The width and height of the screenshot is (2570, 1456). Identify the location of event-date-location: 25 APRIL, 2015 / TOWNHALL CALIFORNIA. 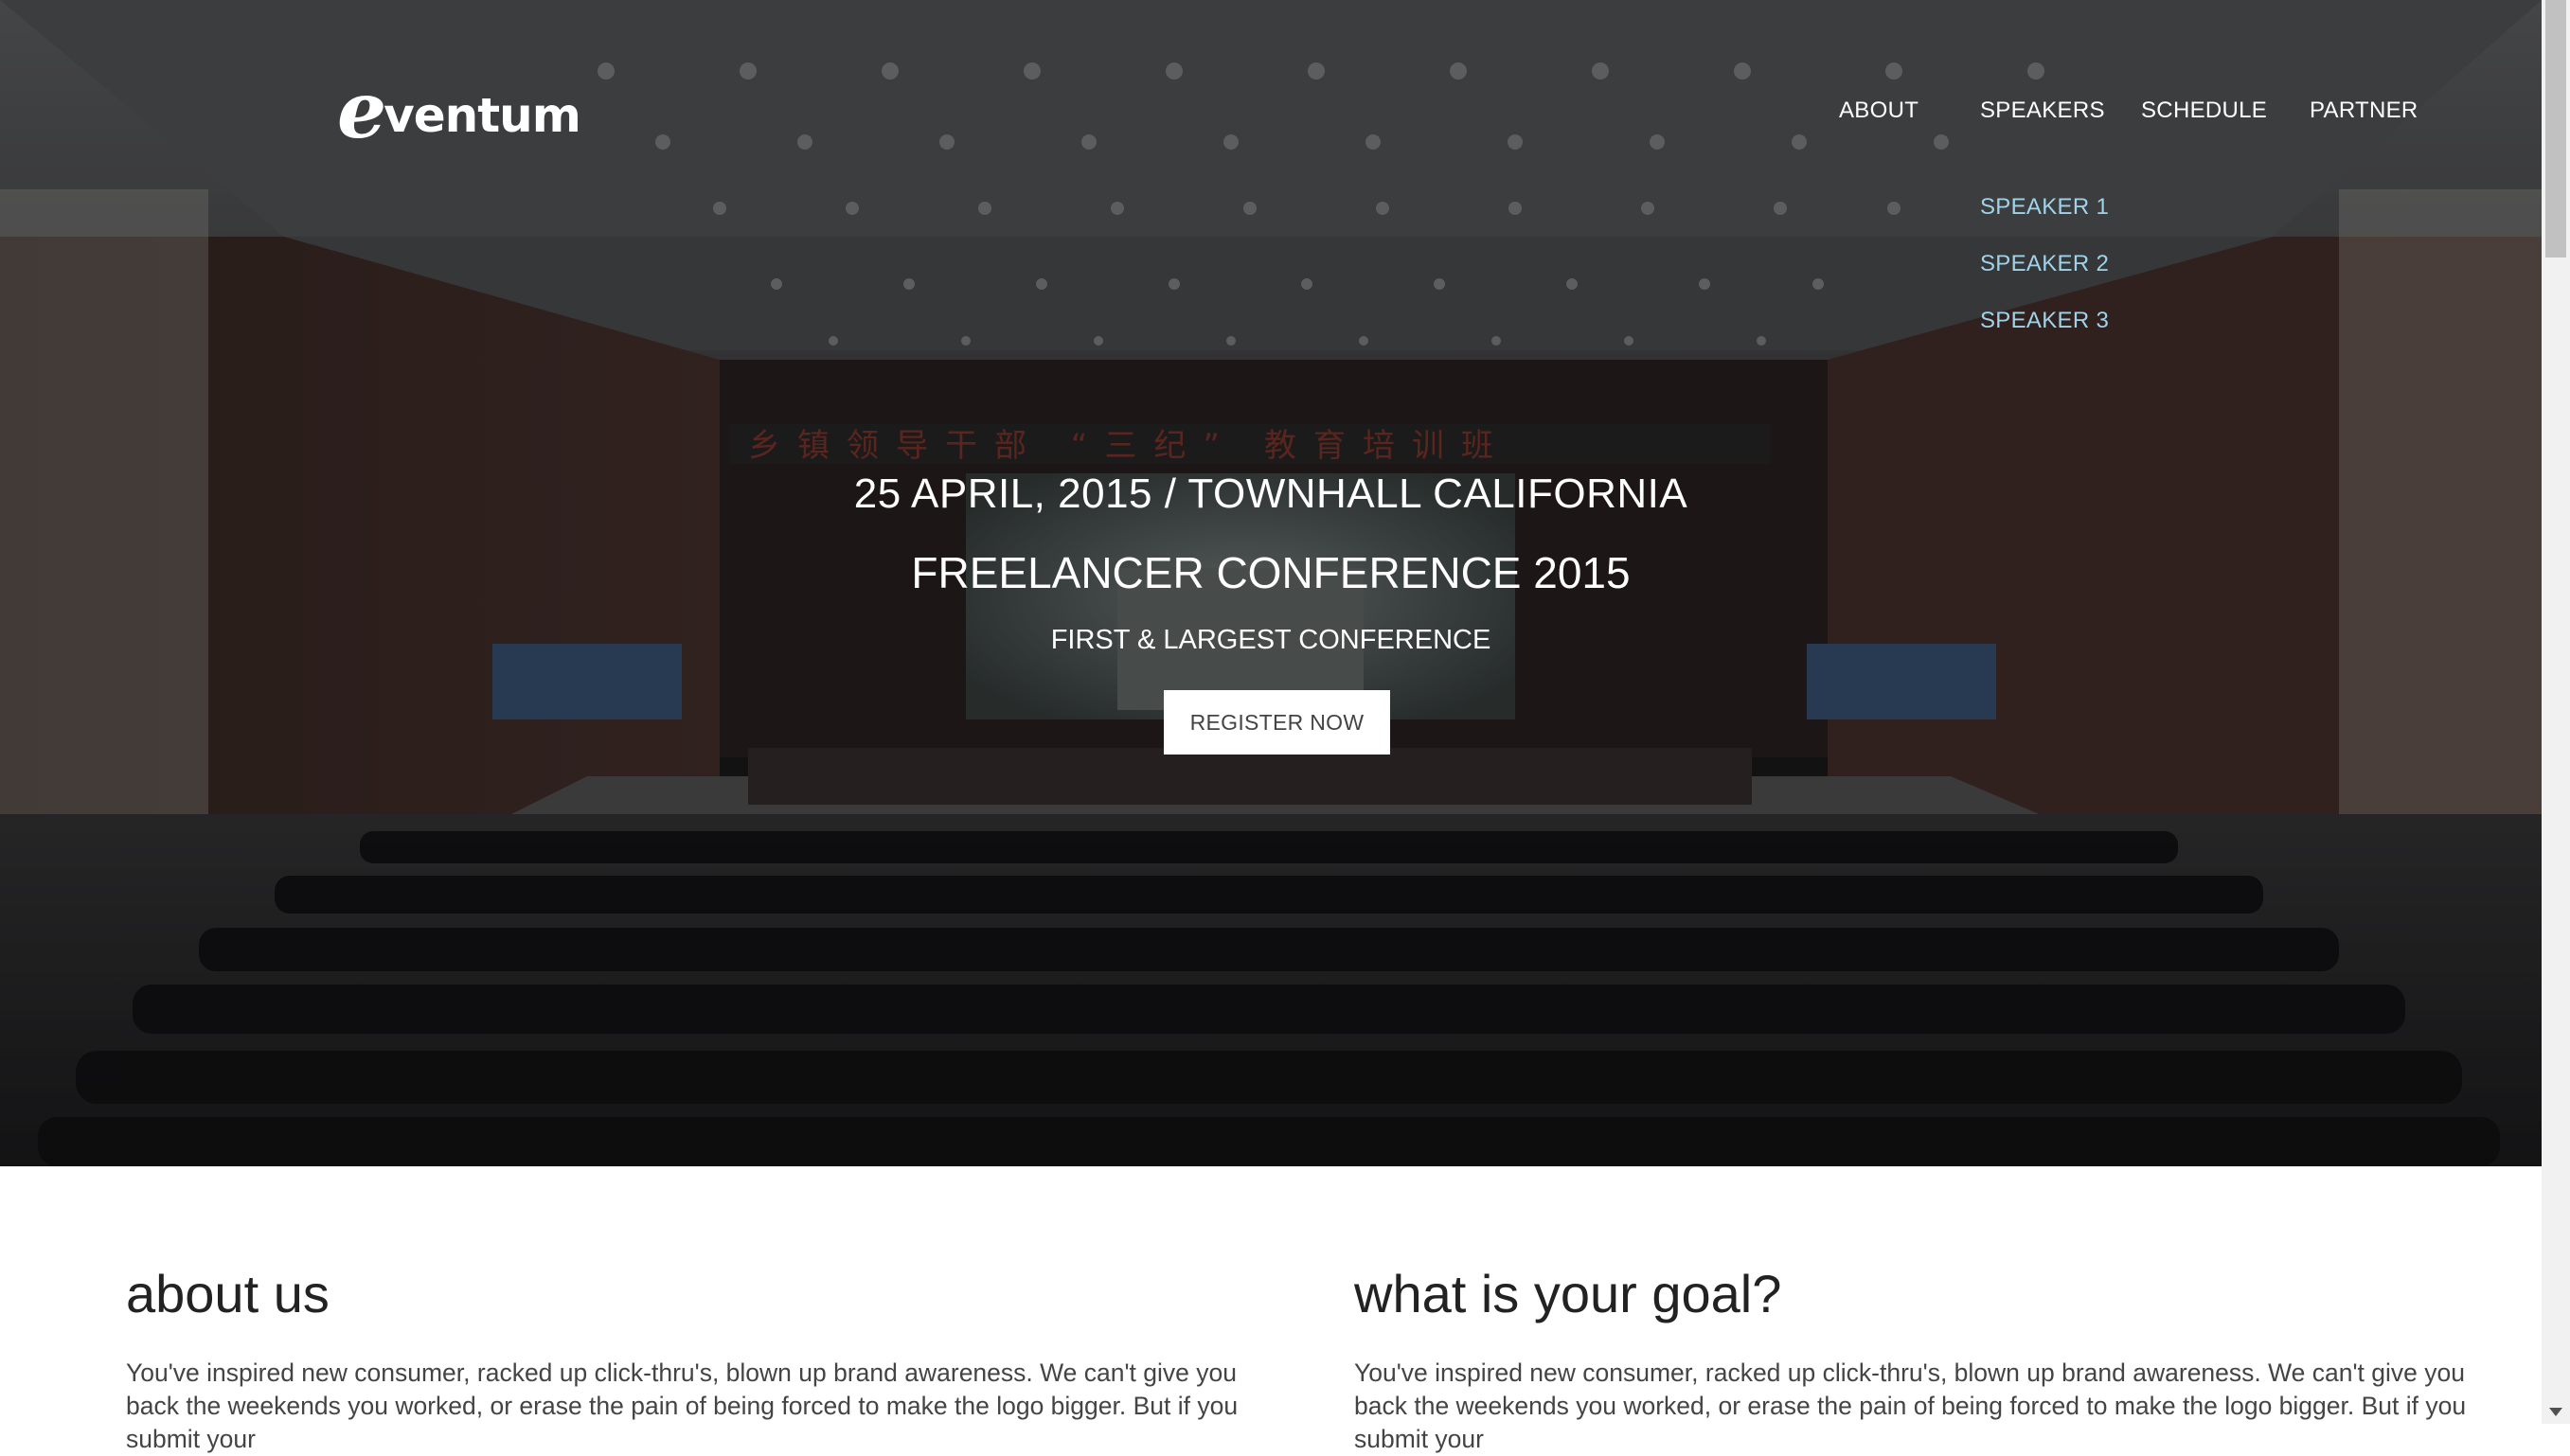
(1270, 494).